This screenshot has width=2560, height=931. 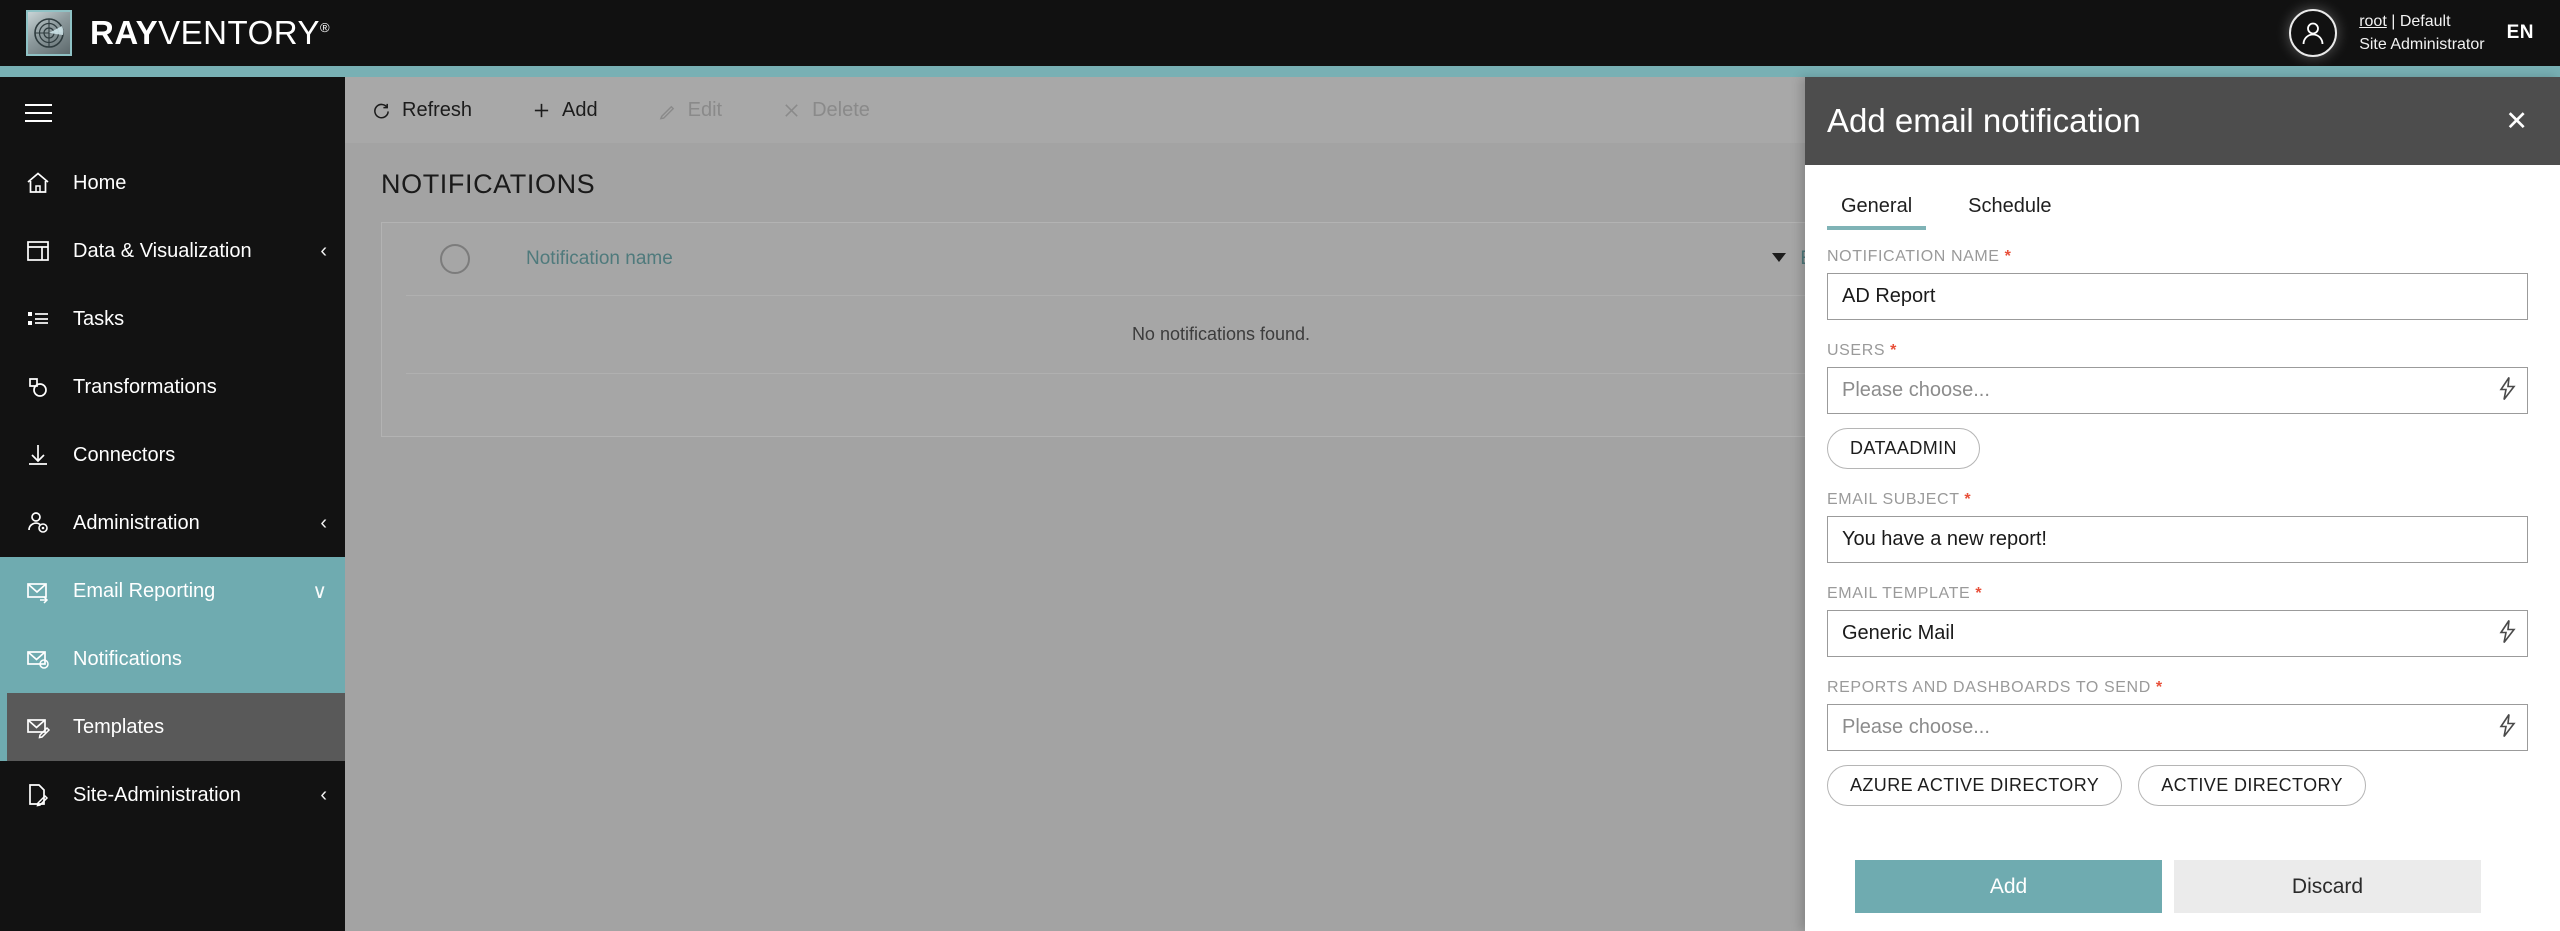 I want to click on input-wrap: You have a new report!, so click(x=2177, y=539).